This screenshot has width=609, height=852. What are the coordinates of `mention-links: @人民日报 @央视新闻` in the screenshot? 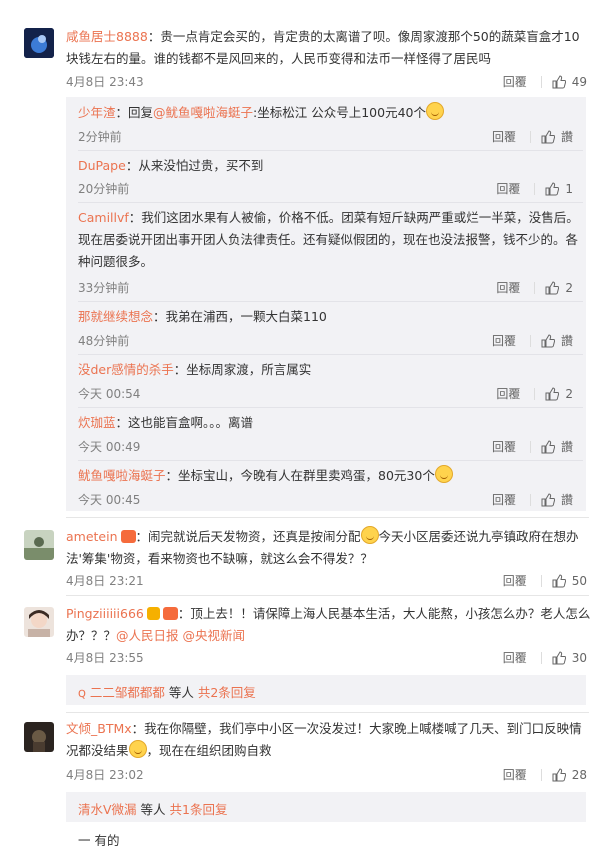 It's located at (180, 635).